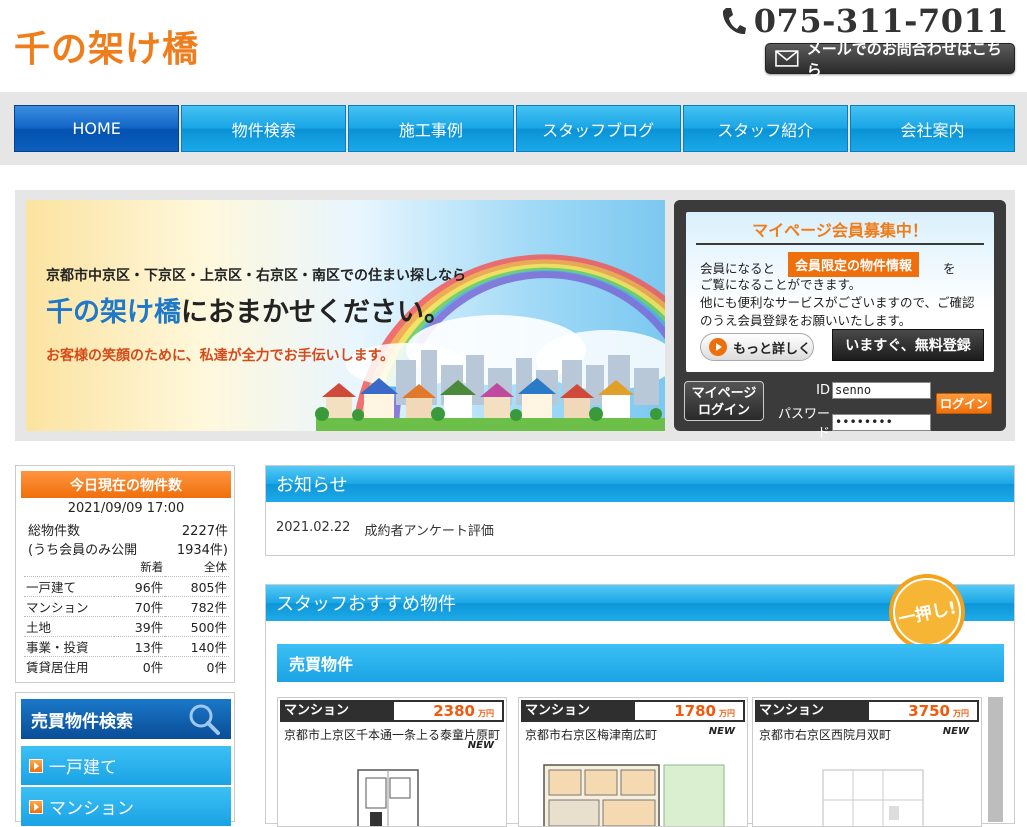 The height and width of the screenshot is (827, 1027). I want to click on mypage-login-line1: マイページ, so click(724, 393).